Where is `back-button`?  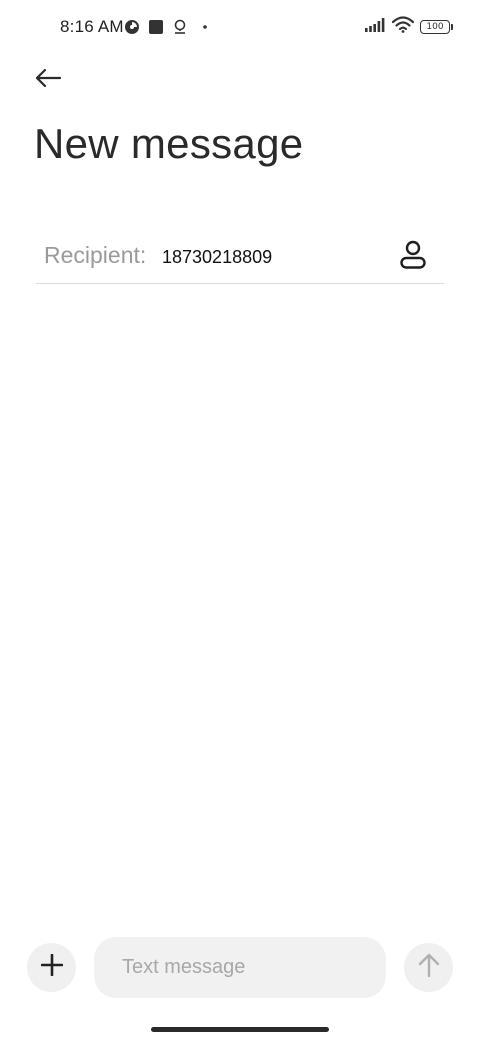
back-button is located at coordinates (48, 80).